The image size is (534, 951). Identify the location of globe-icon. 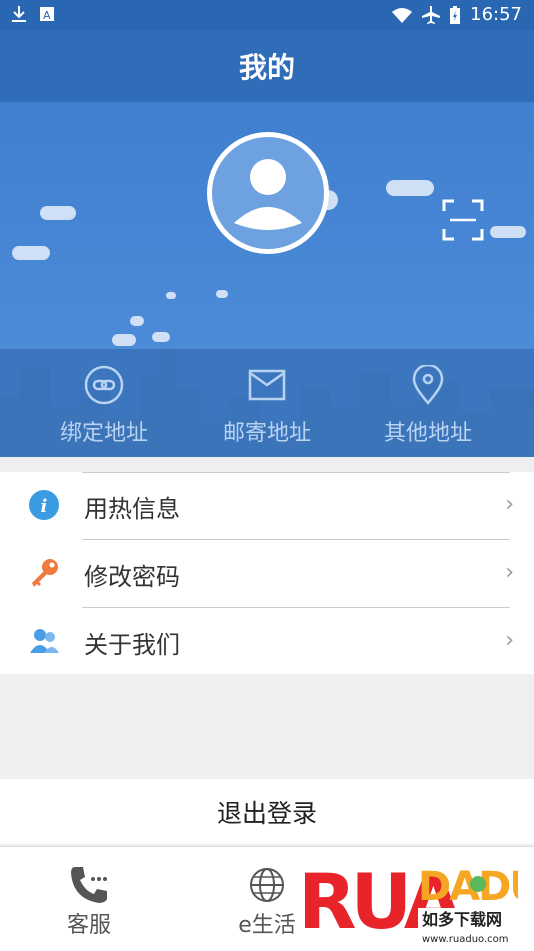
(267, 885).